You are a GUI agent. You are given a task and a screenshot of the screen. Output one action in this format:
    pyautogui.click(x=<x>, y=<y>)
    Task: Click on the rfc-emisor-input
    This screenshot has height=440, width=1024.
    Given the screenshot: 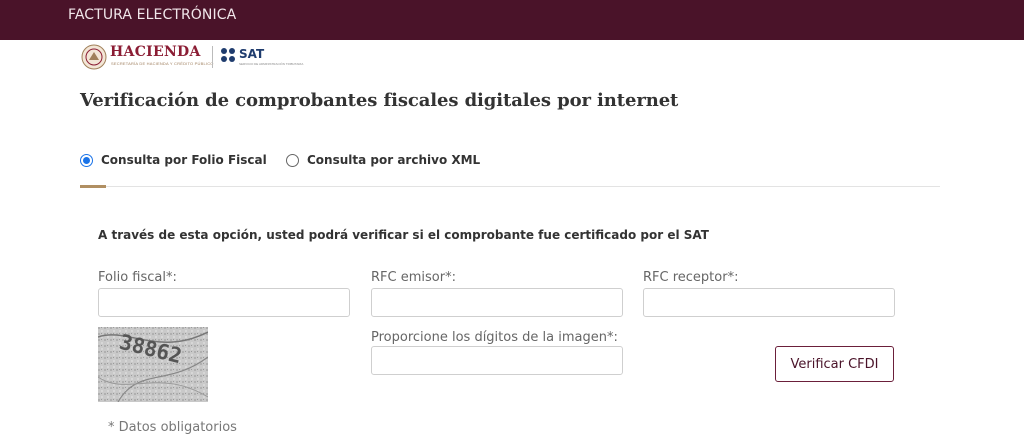 What is the action you would take?
    pyautogui.click(x=497, y=302)
    